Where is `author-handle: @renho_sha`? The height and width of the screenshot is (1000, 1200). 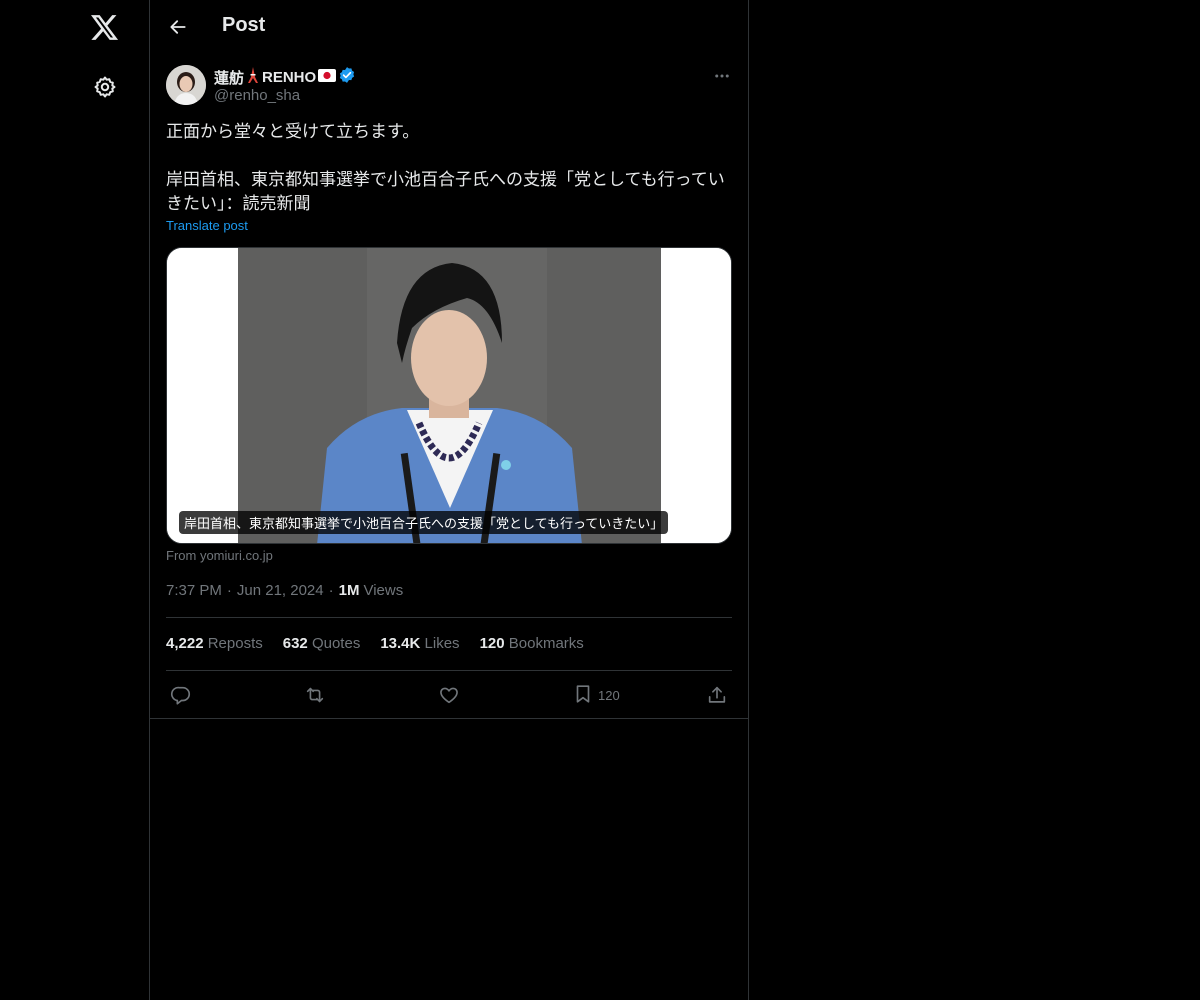 author-handle: @renho_sha is located at coordinates (257, 95).